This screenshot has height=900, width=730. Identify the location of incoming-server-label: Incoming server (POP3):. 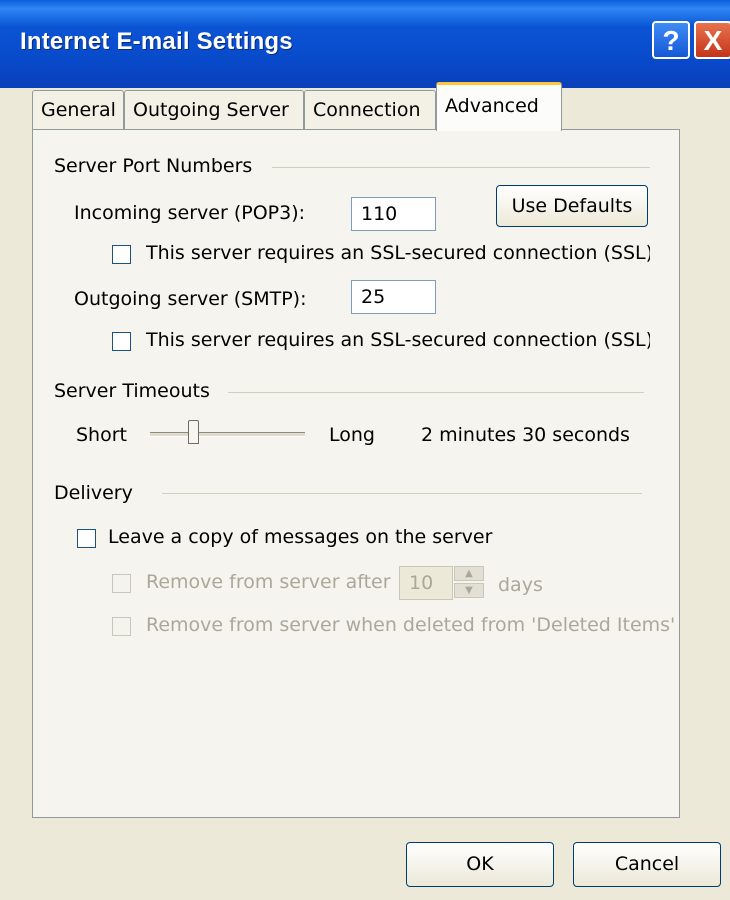
(190, 213).